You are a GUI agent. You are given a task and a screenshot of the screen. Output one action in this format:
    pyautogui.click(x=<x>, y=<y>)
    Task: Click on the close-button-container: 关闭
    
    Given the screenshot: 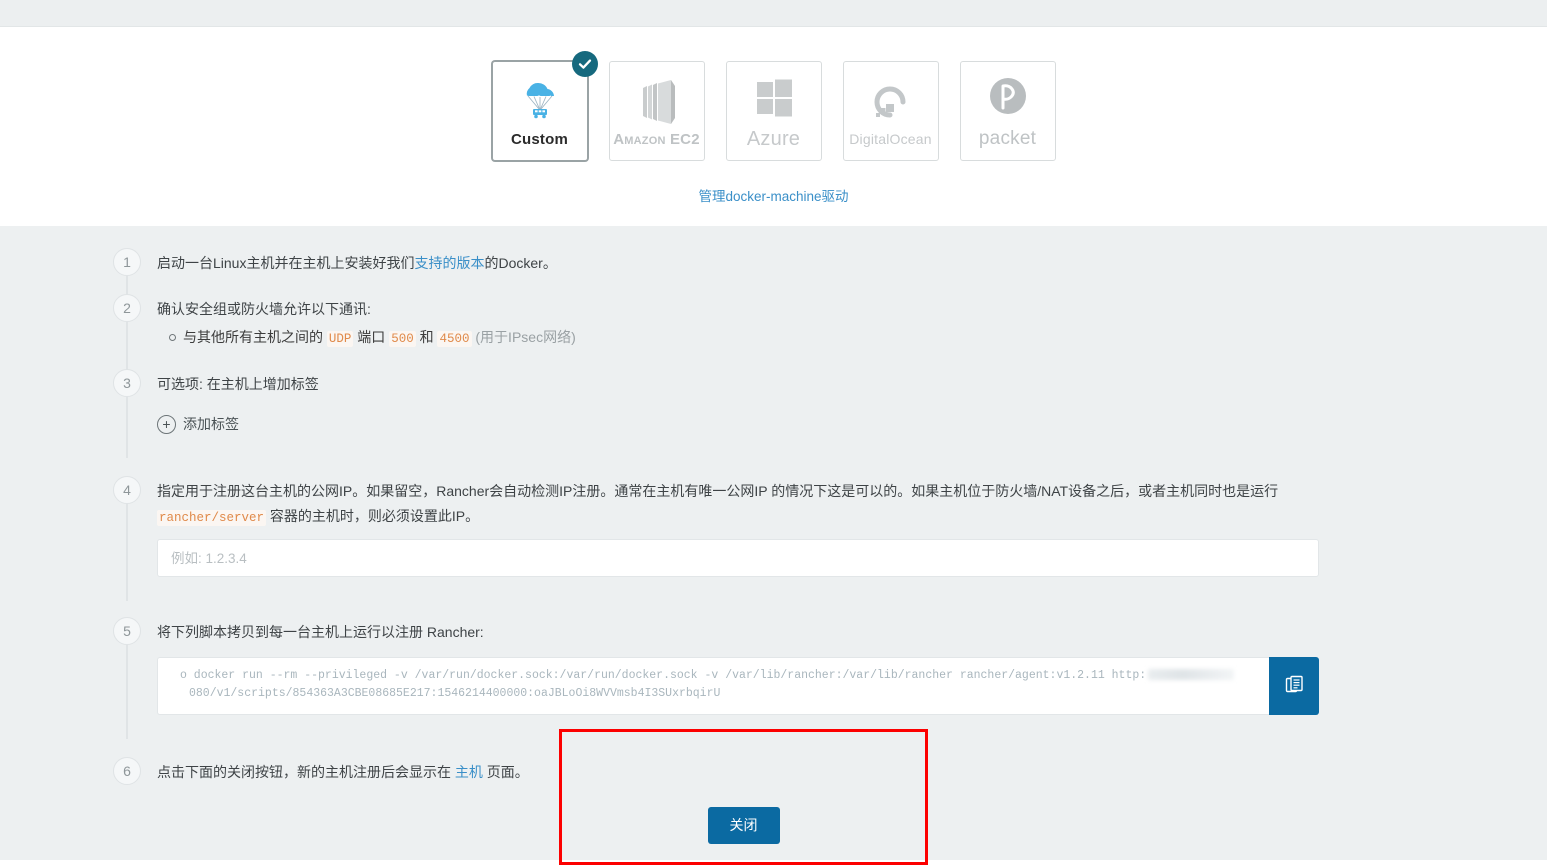 What is the action you would take?
    pyautogui.click(x=743, y=825)
    